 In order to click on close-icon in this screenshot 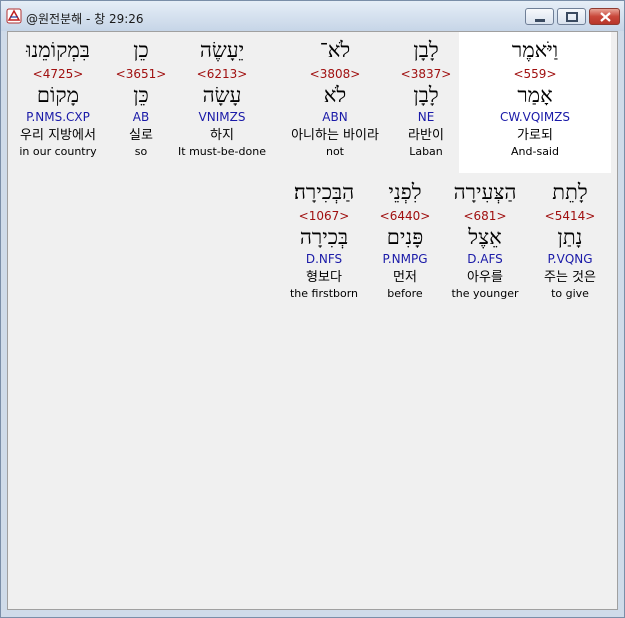, I will do `click(605, 17)`.